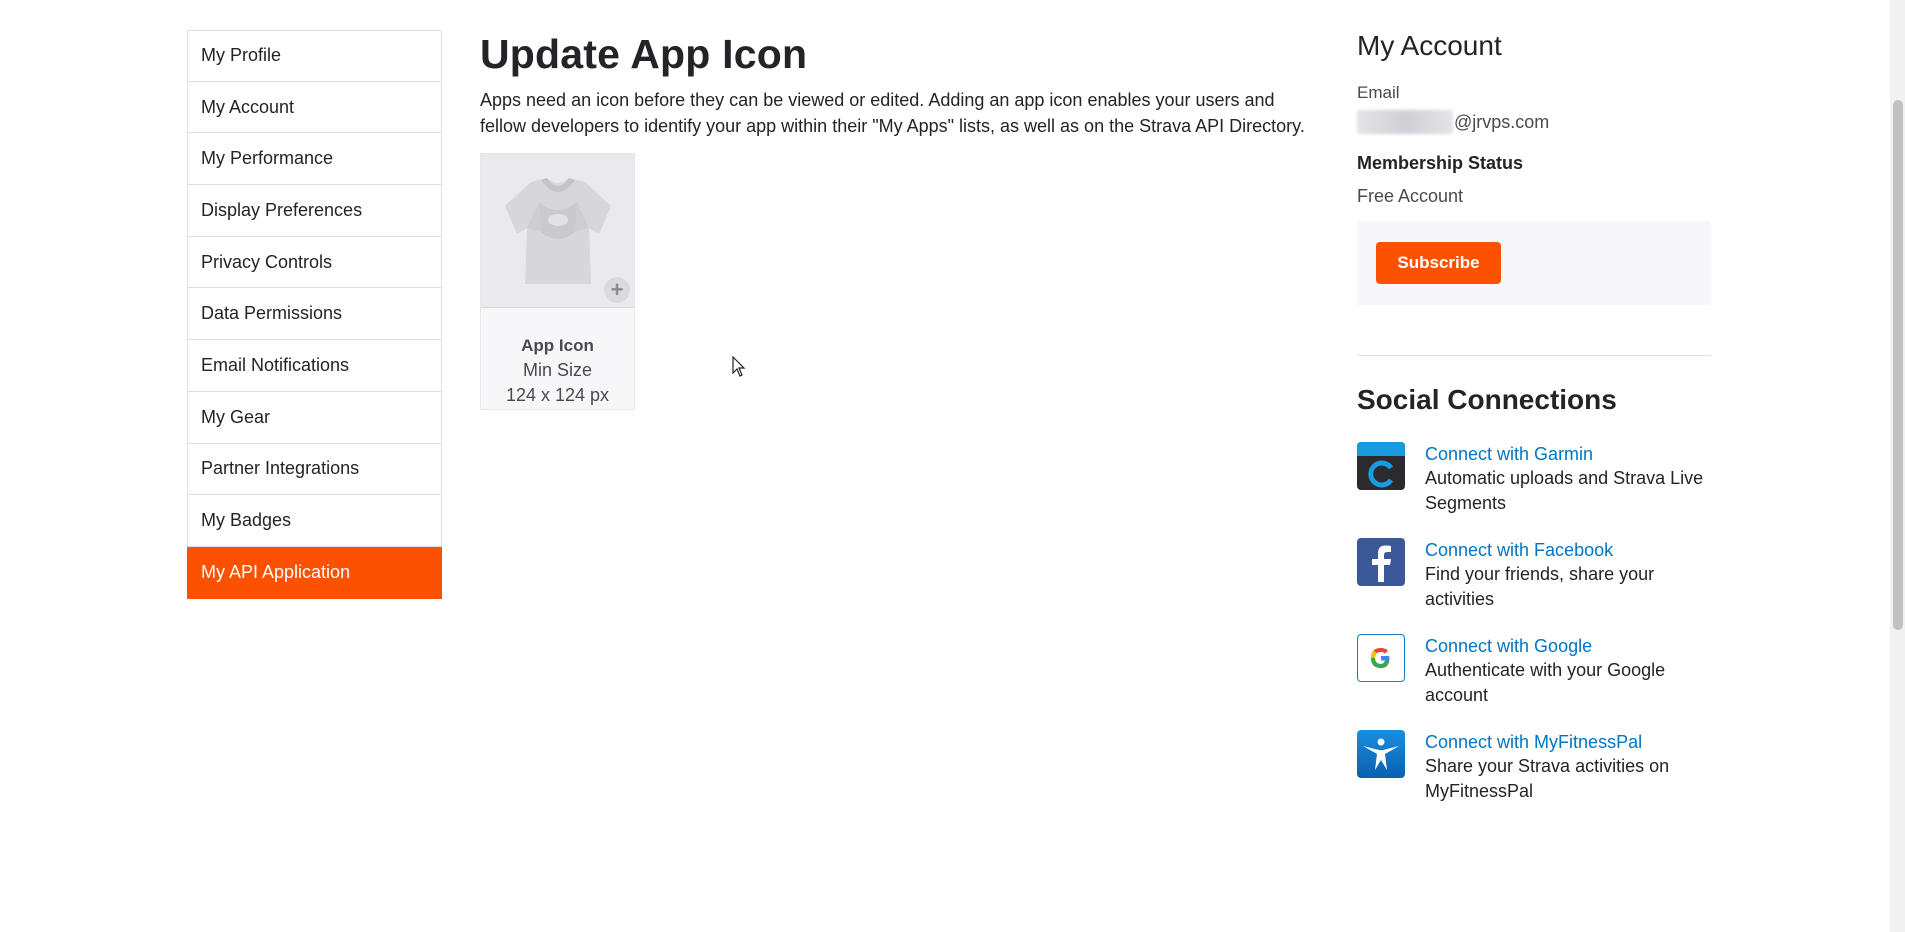 The image size is (1905, 932). I want to click on sidebar-item-display-preferences: Display Preferences, so click(314, 211).